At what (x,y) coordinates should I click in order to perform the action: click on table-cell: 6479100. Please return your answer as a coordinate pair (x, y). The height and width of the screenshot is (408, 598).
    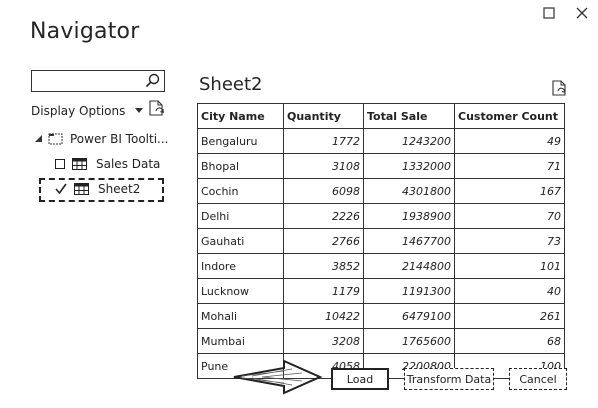
    Looking at the image, I should click on (409, 316).